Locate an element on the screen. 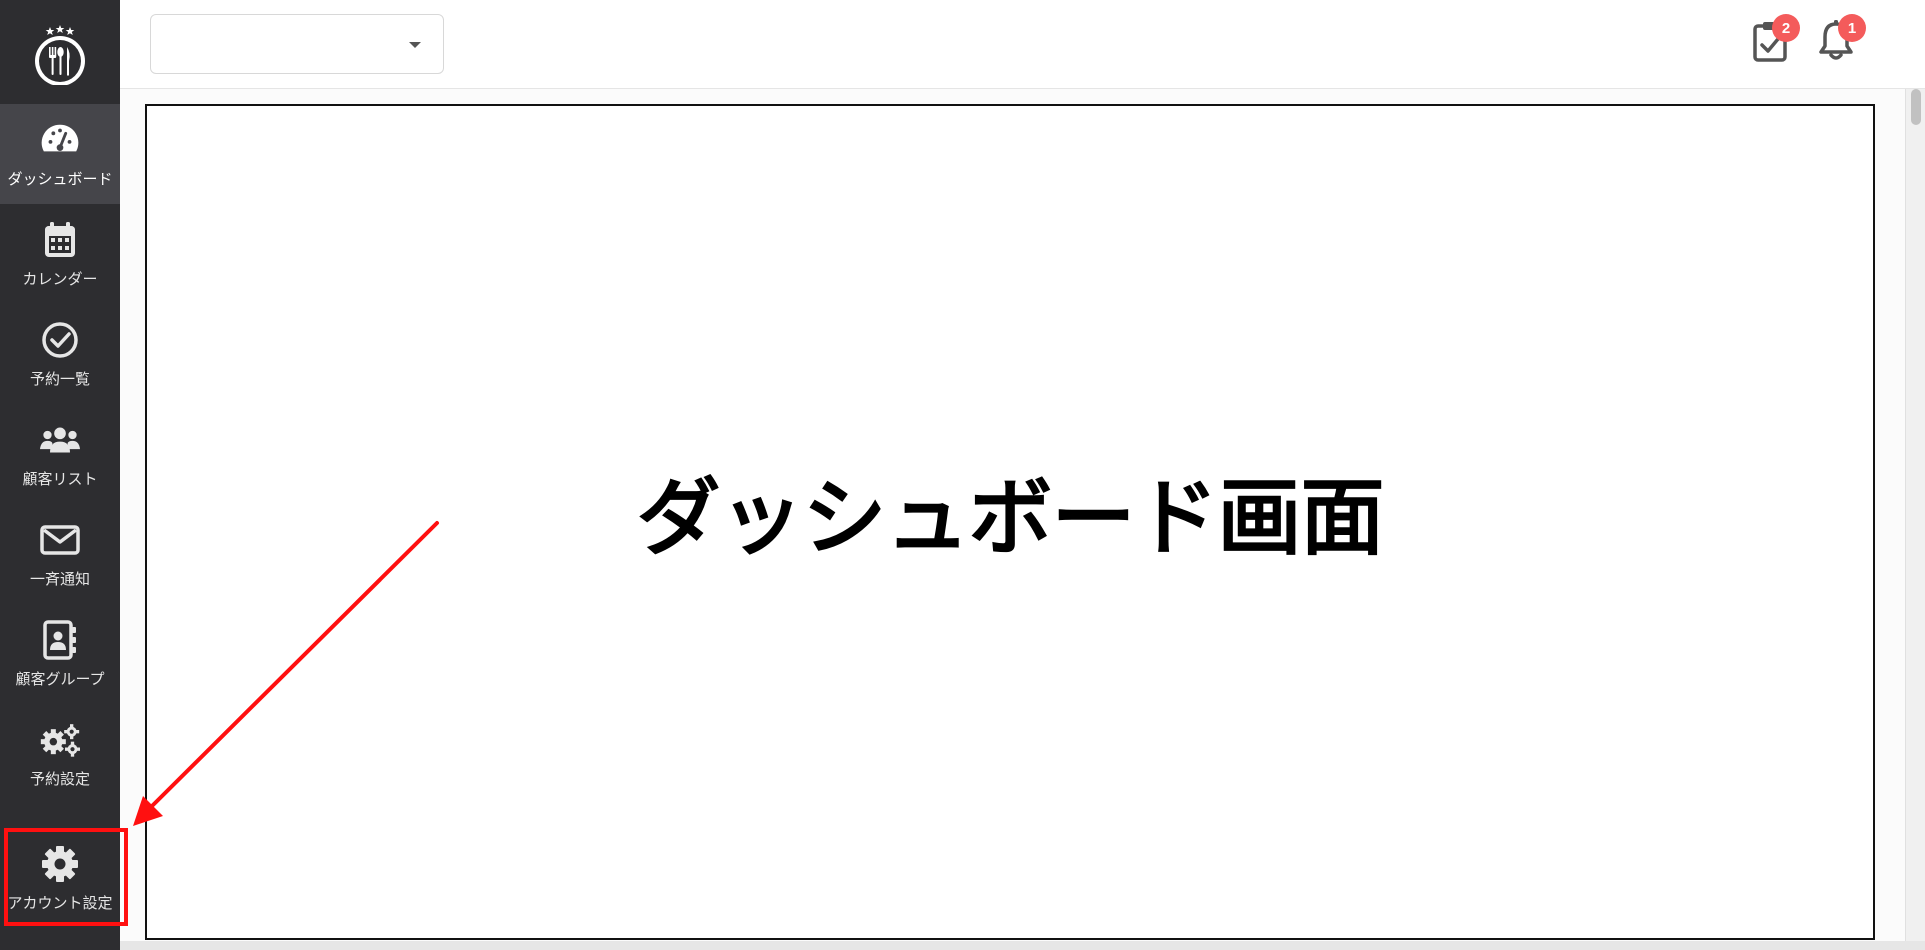  sidebar-item-customer-groups: 顧客グループ is located at coordinates (60, 654).